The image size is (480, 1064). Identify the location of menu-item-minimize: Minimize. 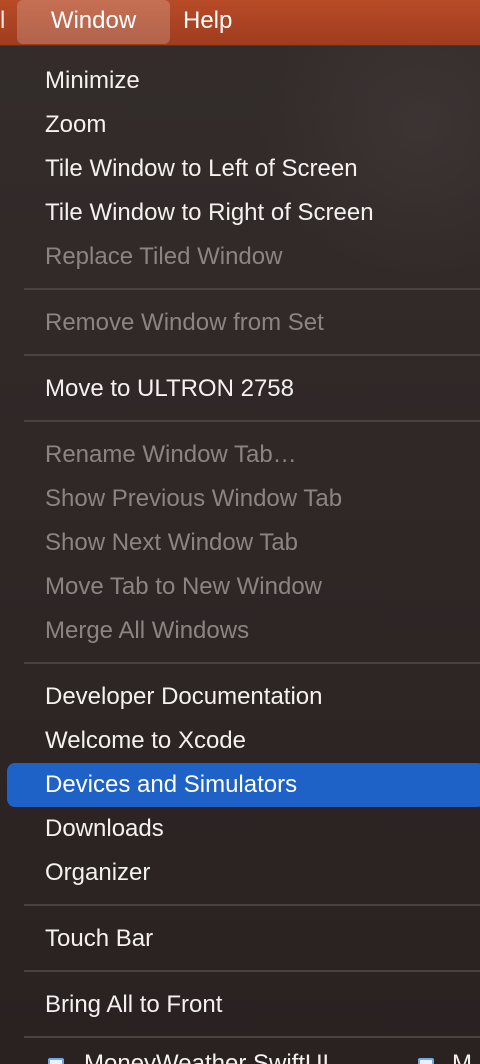
(243, 81).